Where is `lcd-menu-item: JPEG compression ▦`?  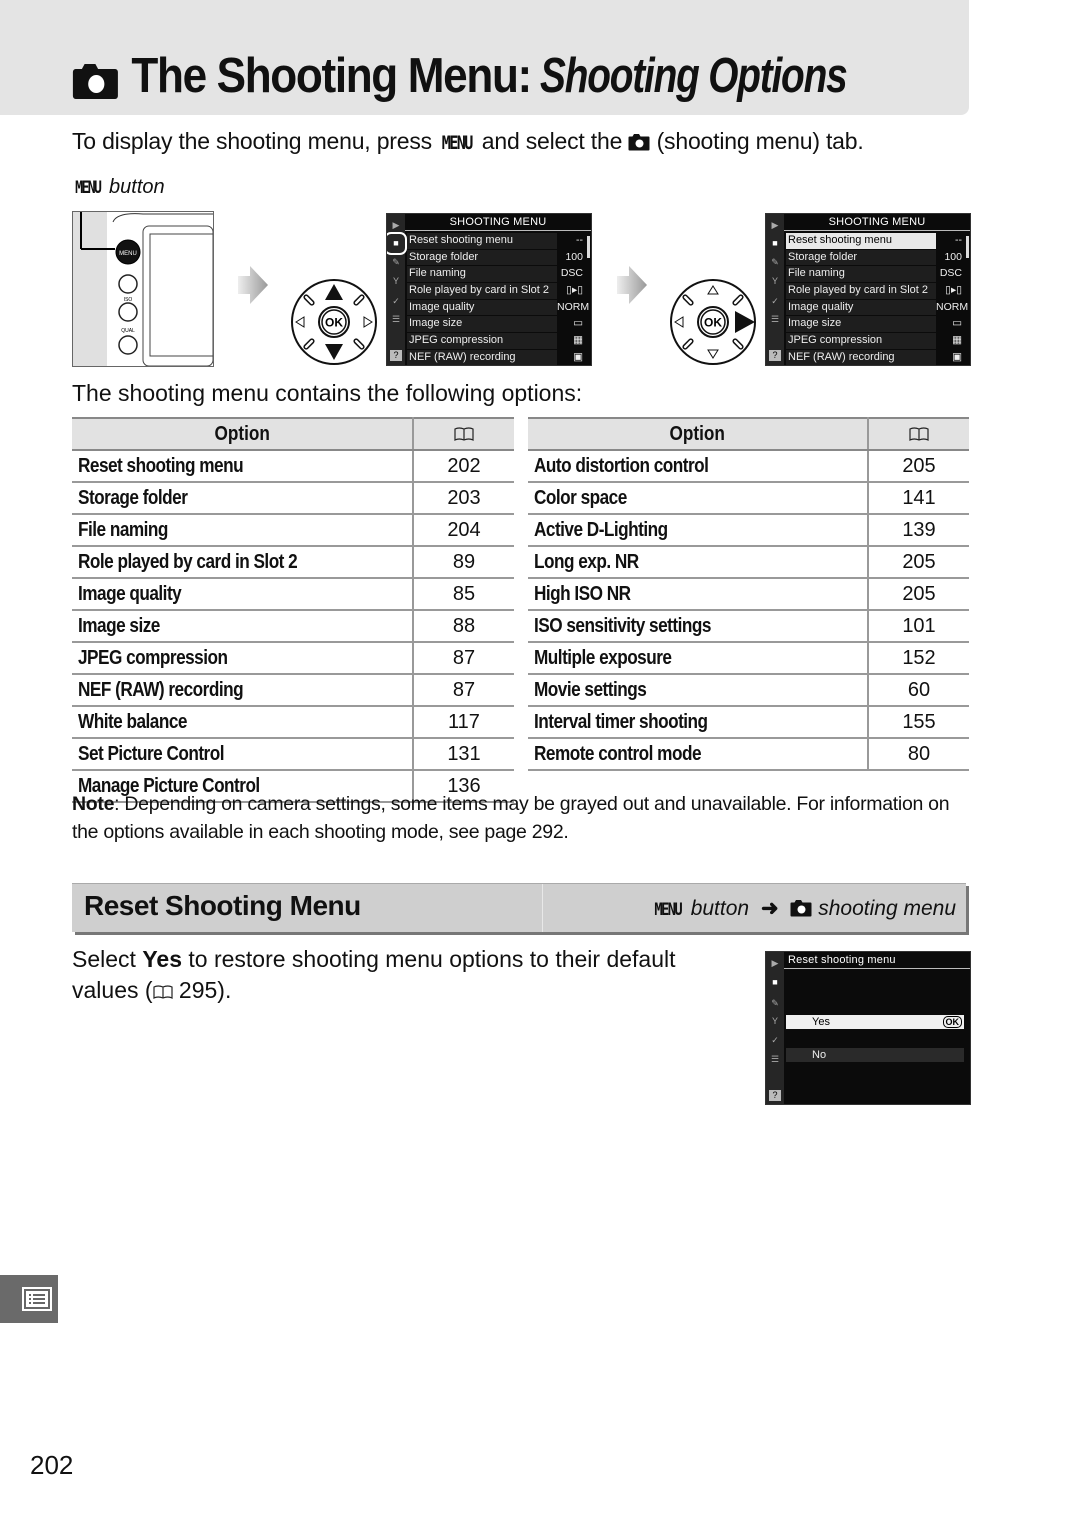
lcd-menu-item: JPEG compression ▦ is located at coordinates (496, 341).